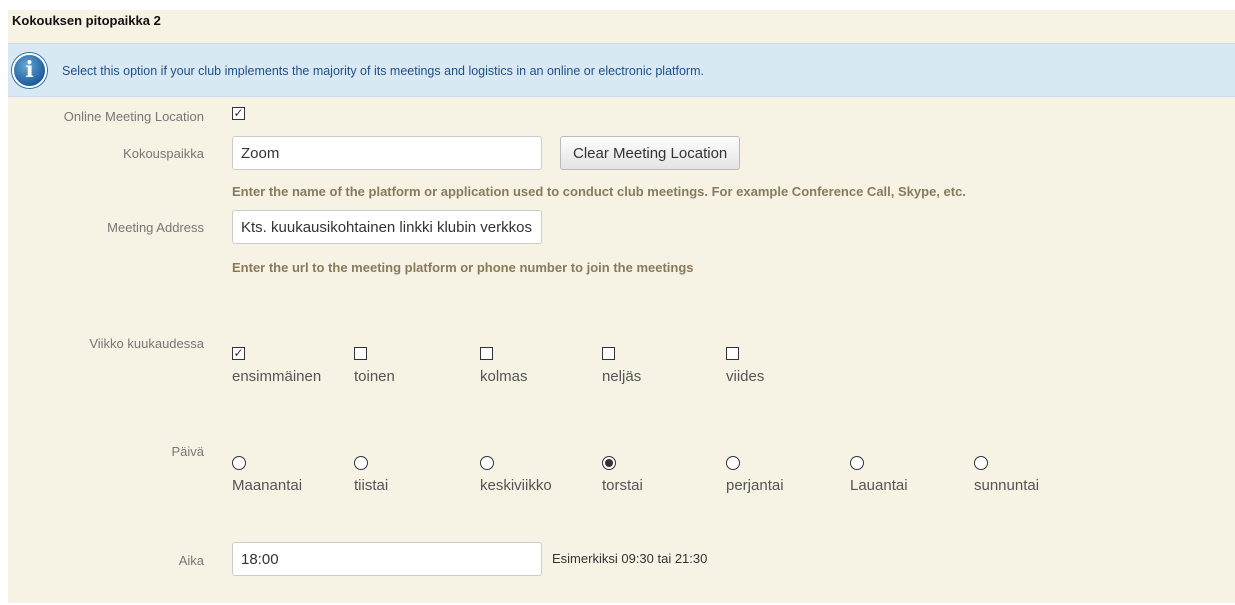 Image resolution: width=1235 pixels, height=605 pixels. I want to click on meeting-address-label: Meeting Address, so click(155, 227).